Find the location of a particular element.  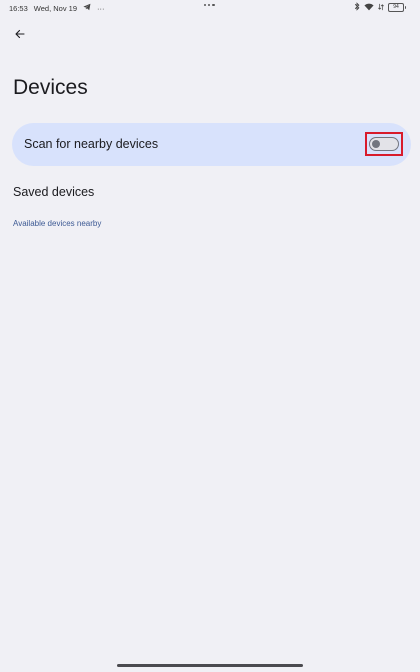

scan-nearby-devices-row: Scan for nearby devices is located at coordinates (211, 144).